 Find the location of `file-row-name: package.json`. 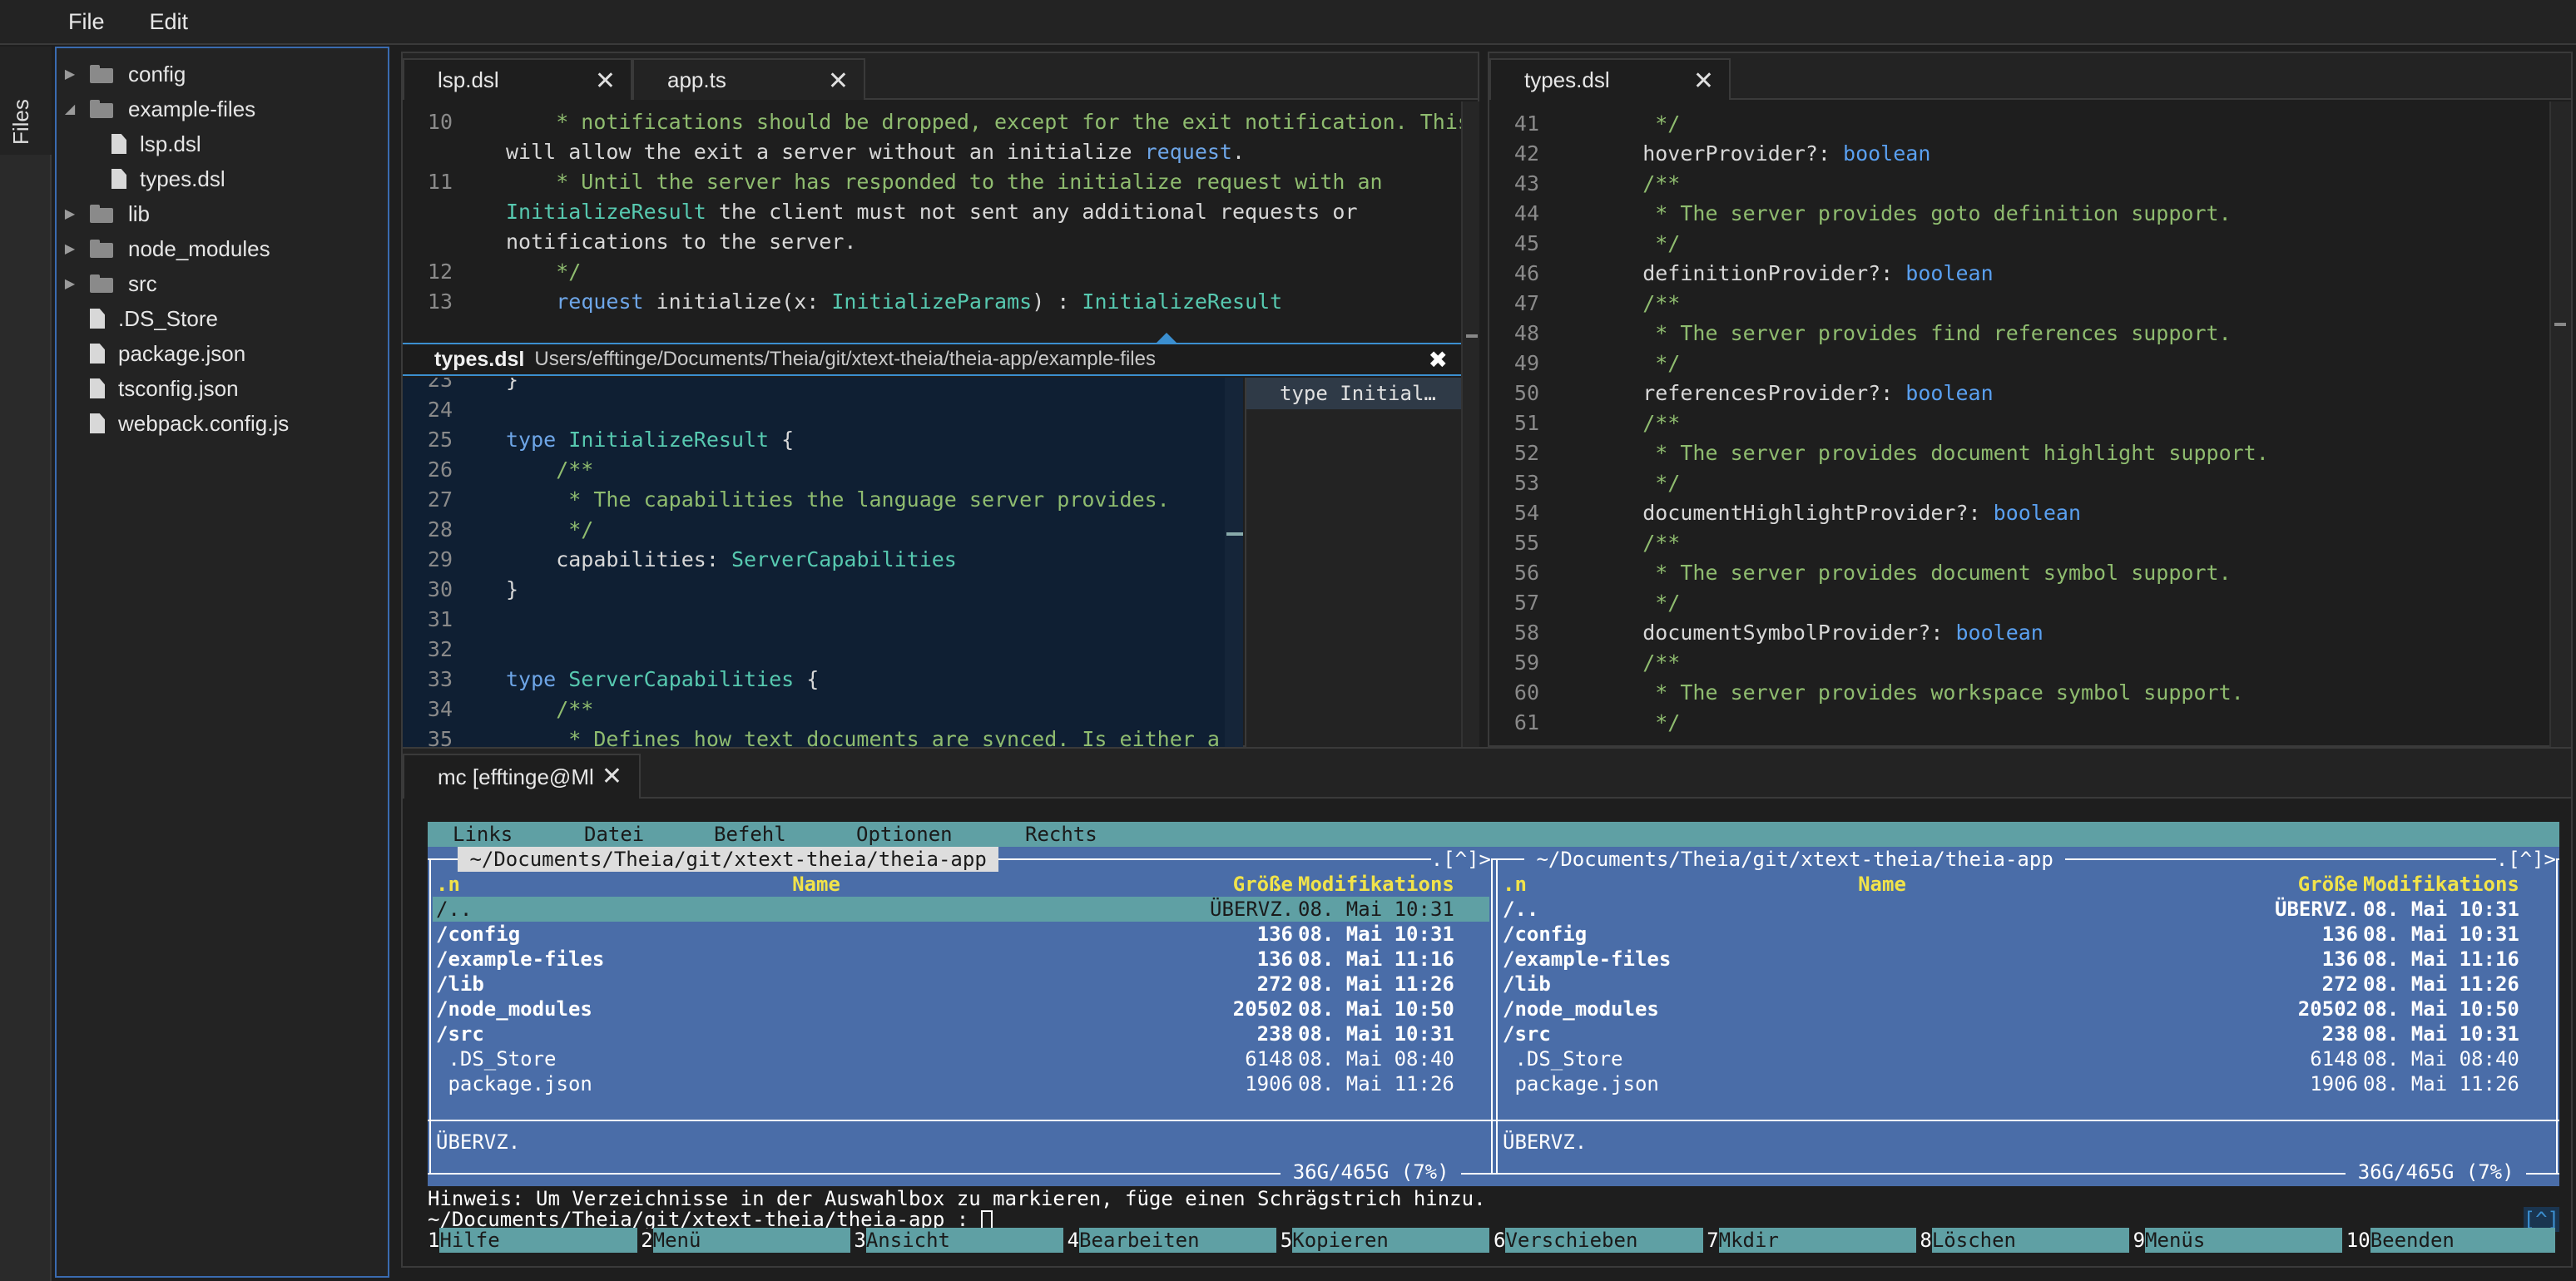

file-row-name: package.json is located at coordinates (1581, 1084).